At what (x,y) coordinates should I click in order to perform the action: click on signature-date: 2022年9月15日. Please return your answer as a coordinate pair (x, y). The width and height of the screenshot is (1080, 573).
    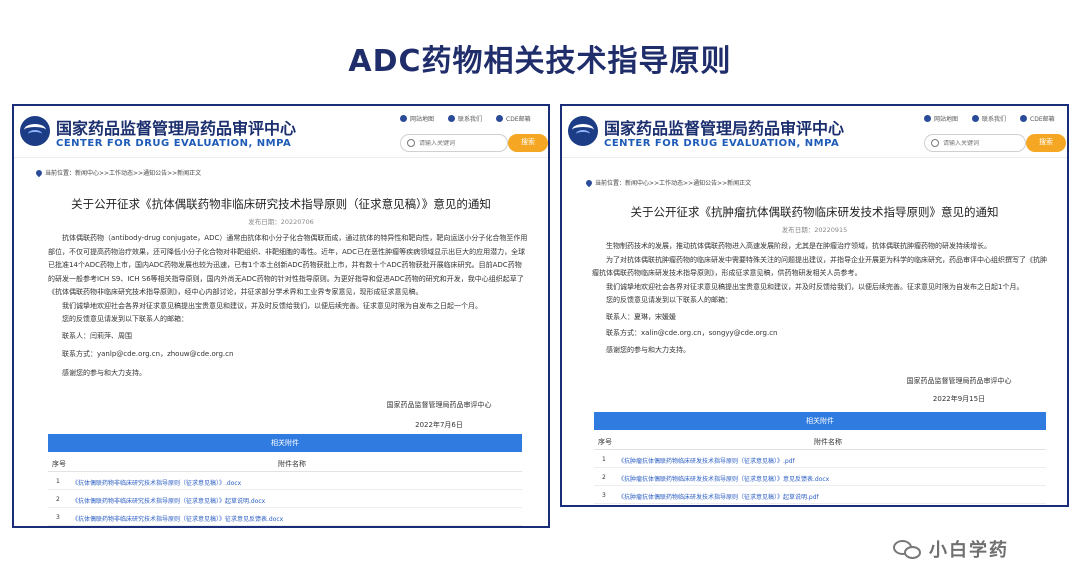
    Looking at the image, I should click on (959, 399).